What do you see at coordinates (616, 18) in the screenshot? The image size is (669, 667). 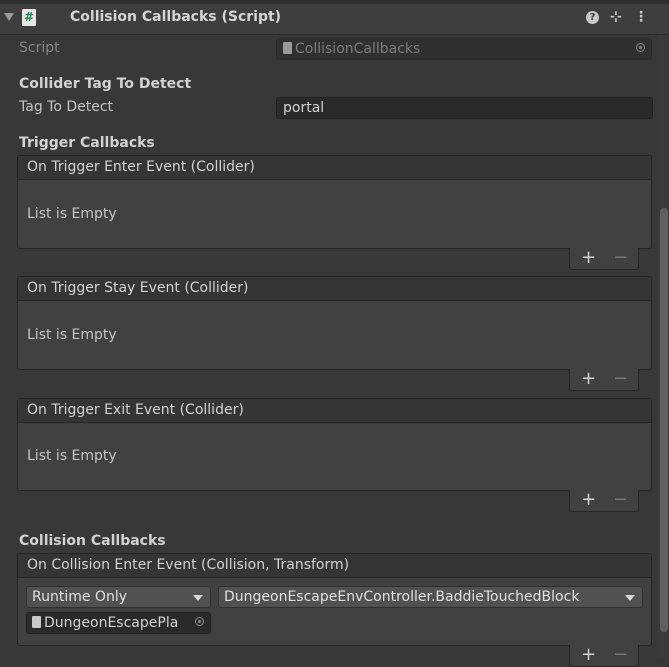 I see `presets-icon: ⊹` at bounding box center [616, 18].